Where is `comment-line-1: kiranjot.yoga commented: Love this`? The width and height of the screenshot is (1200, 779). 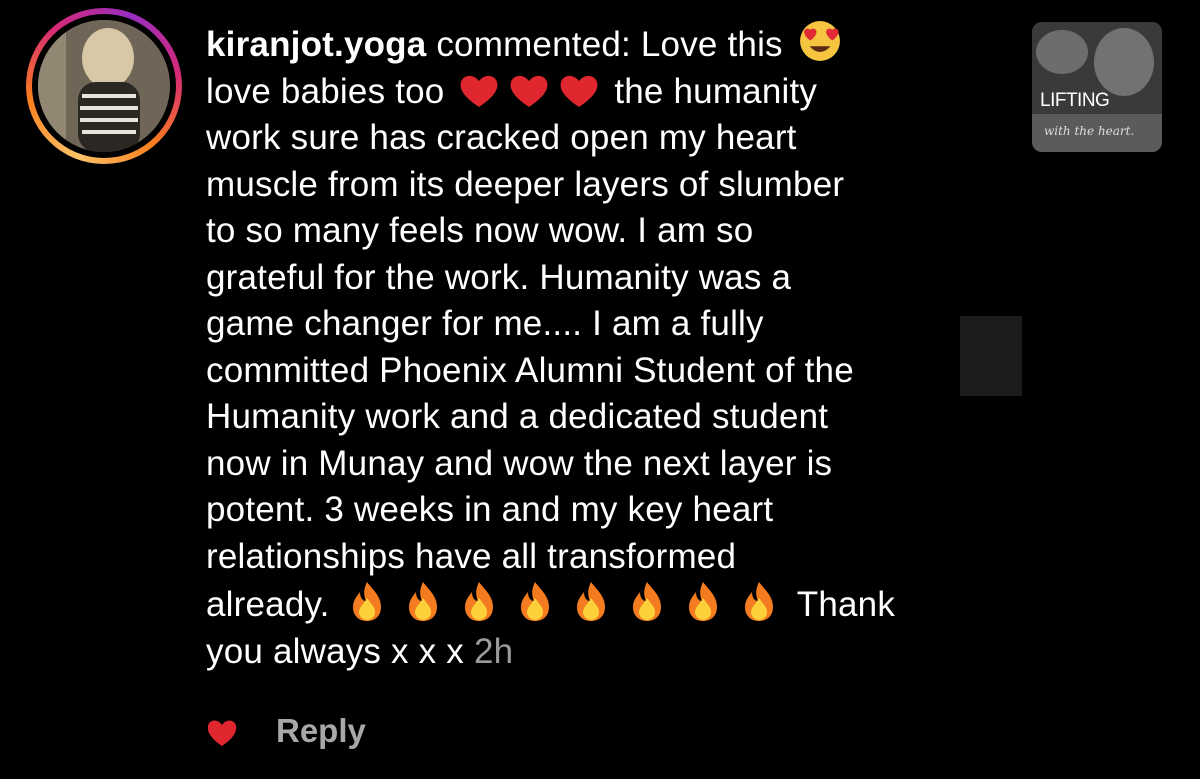
comment-line-1: kiranjot.yoga commented: Love this is located at coordinates (601, 44).